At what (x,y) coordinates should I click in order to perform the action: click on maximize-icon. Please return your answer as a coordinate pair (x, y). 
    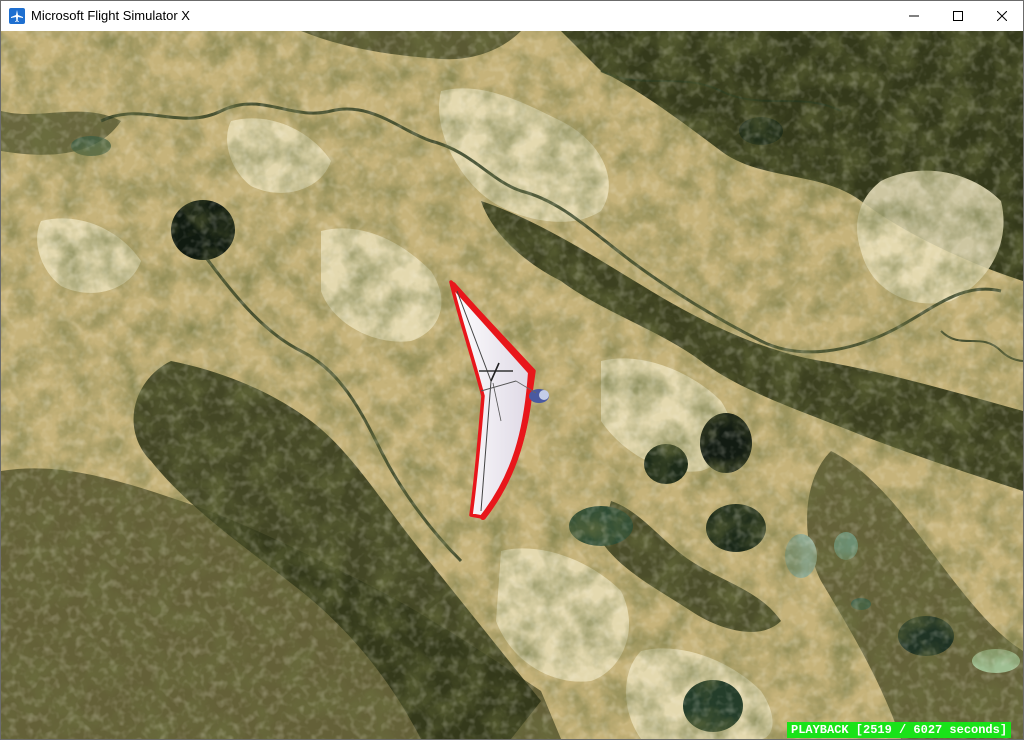
    Looking at the image, I should click on (958, 16).